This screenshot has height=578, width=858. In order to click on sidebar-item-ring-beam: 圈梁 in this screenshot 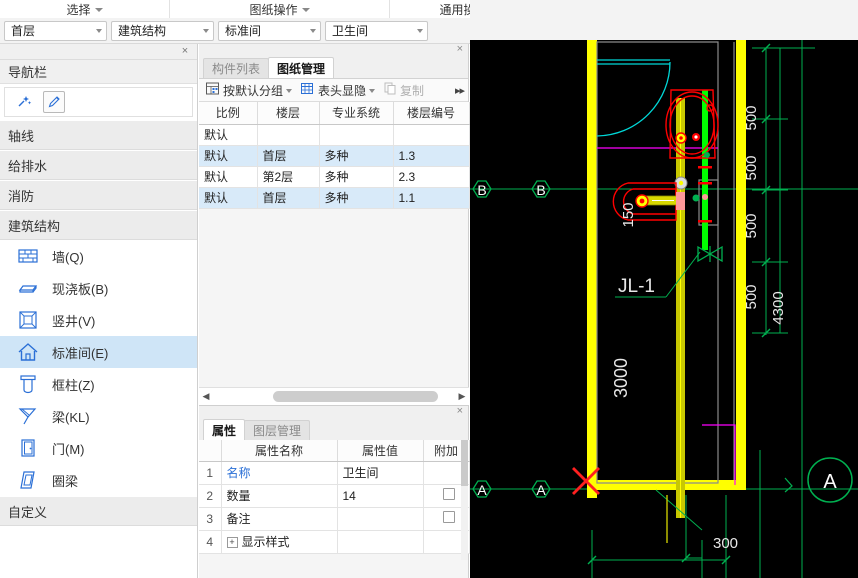, I will do `click(98, 480)`.